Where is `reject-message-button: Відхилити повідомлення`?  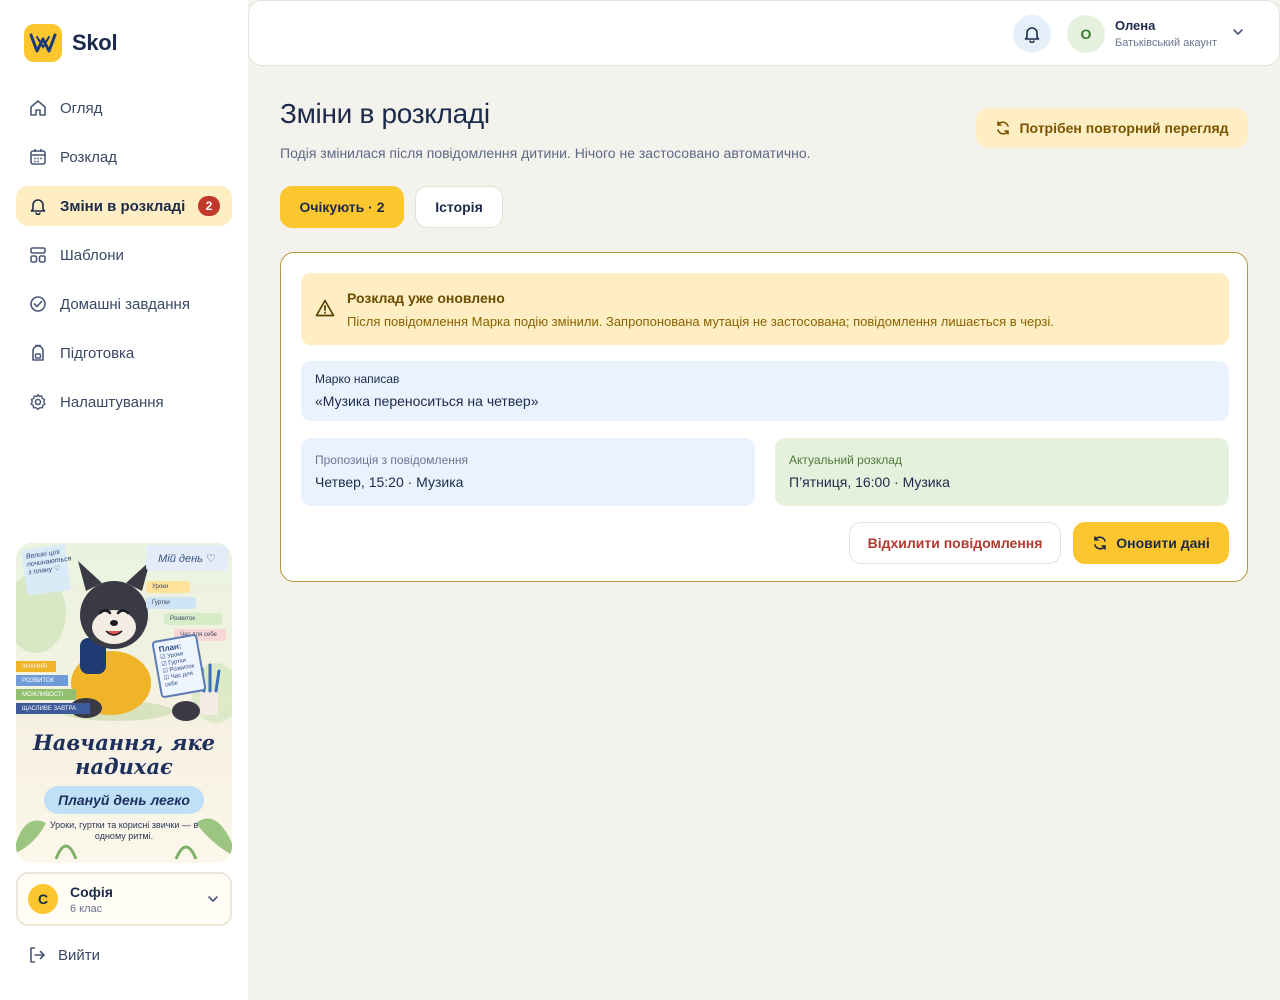
reject-message-button: Відхилити повідомлення is located at coordinates (955, 543).